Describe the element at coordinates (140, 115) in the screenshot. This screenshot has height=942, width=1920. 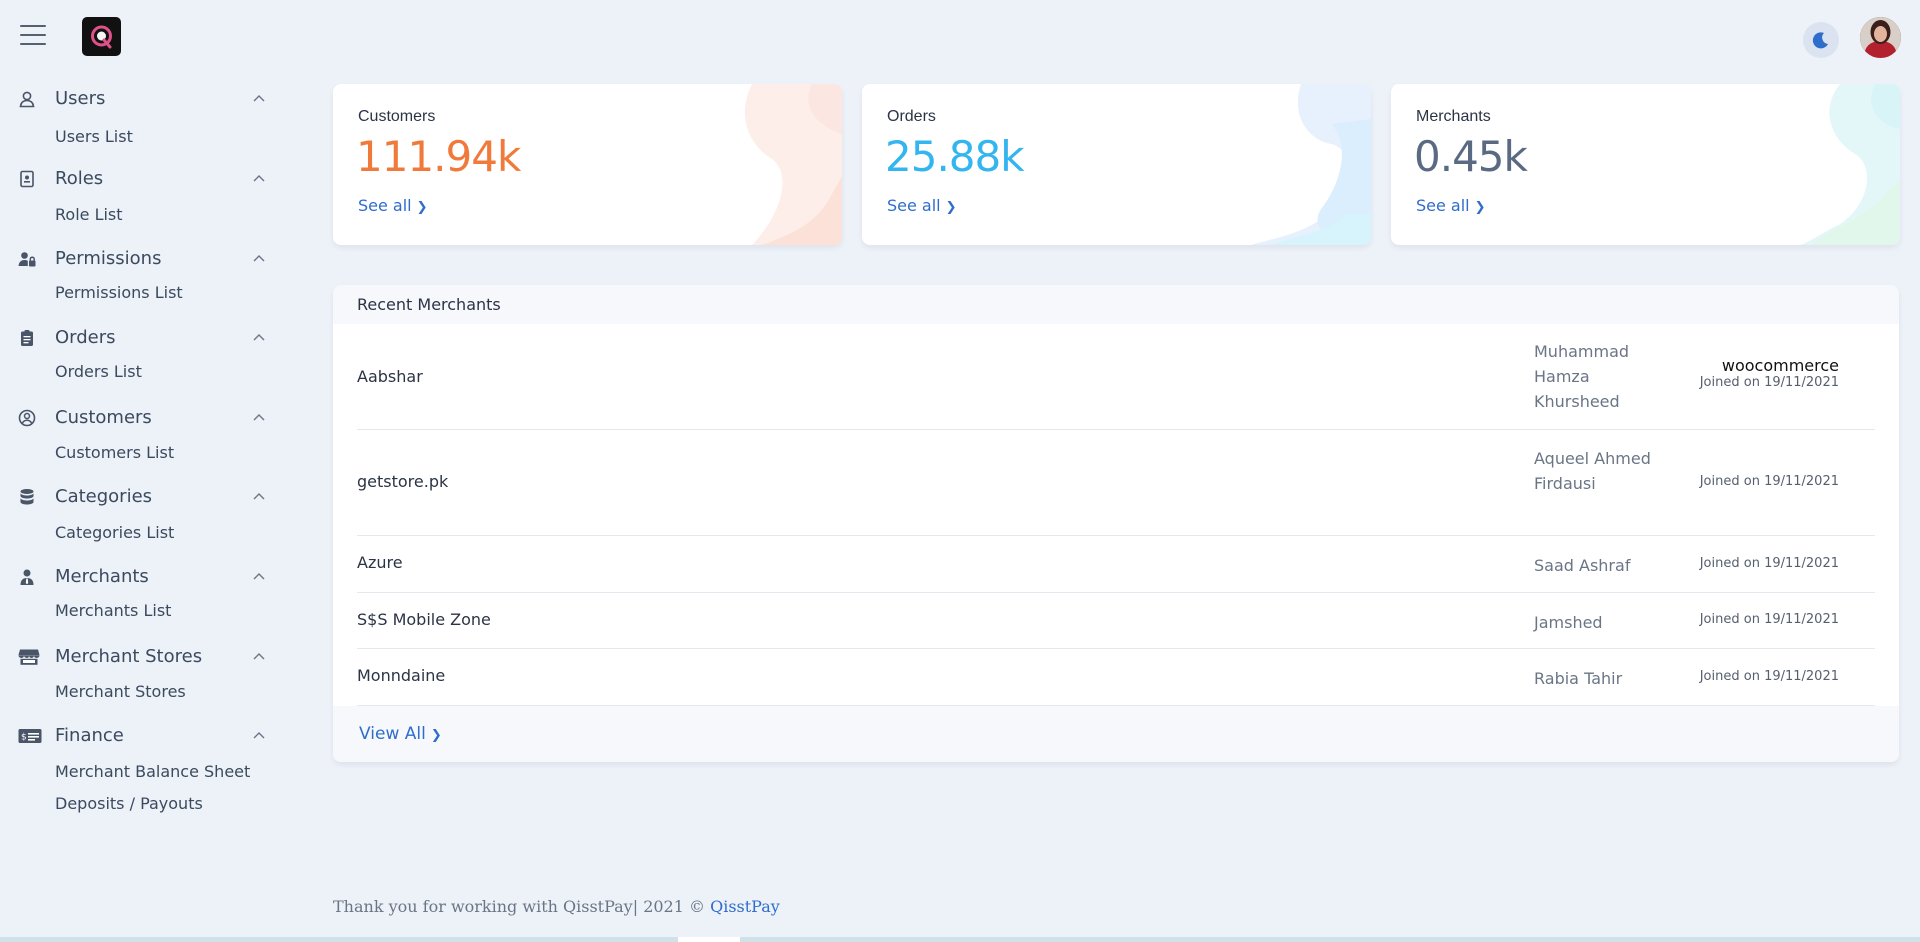
I see `sidebar-group-users: Users Users List` at that location.